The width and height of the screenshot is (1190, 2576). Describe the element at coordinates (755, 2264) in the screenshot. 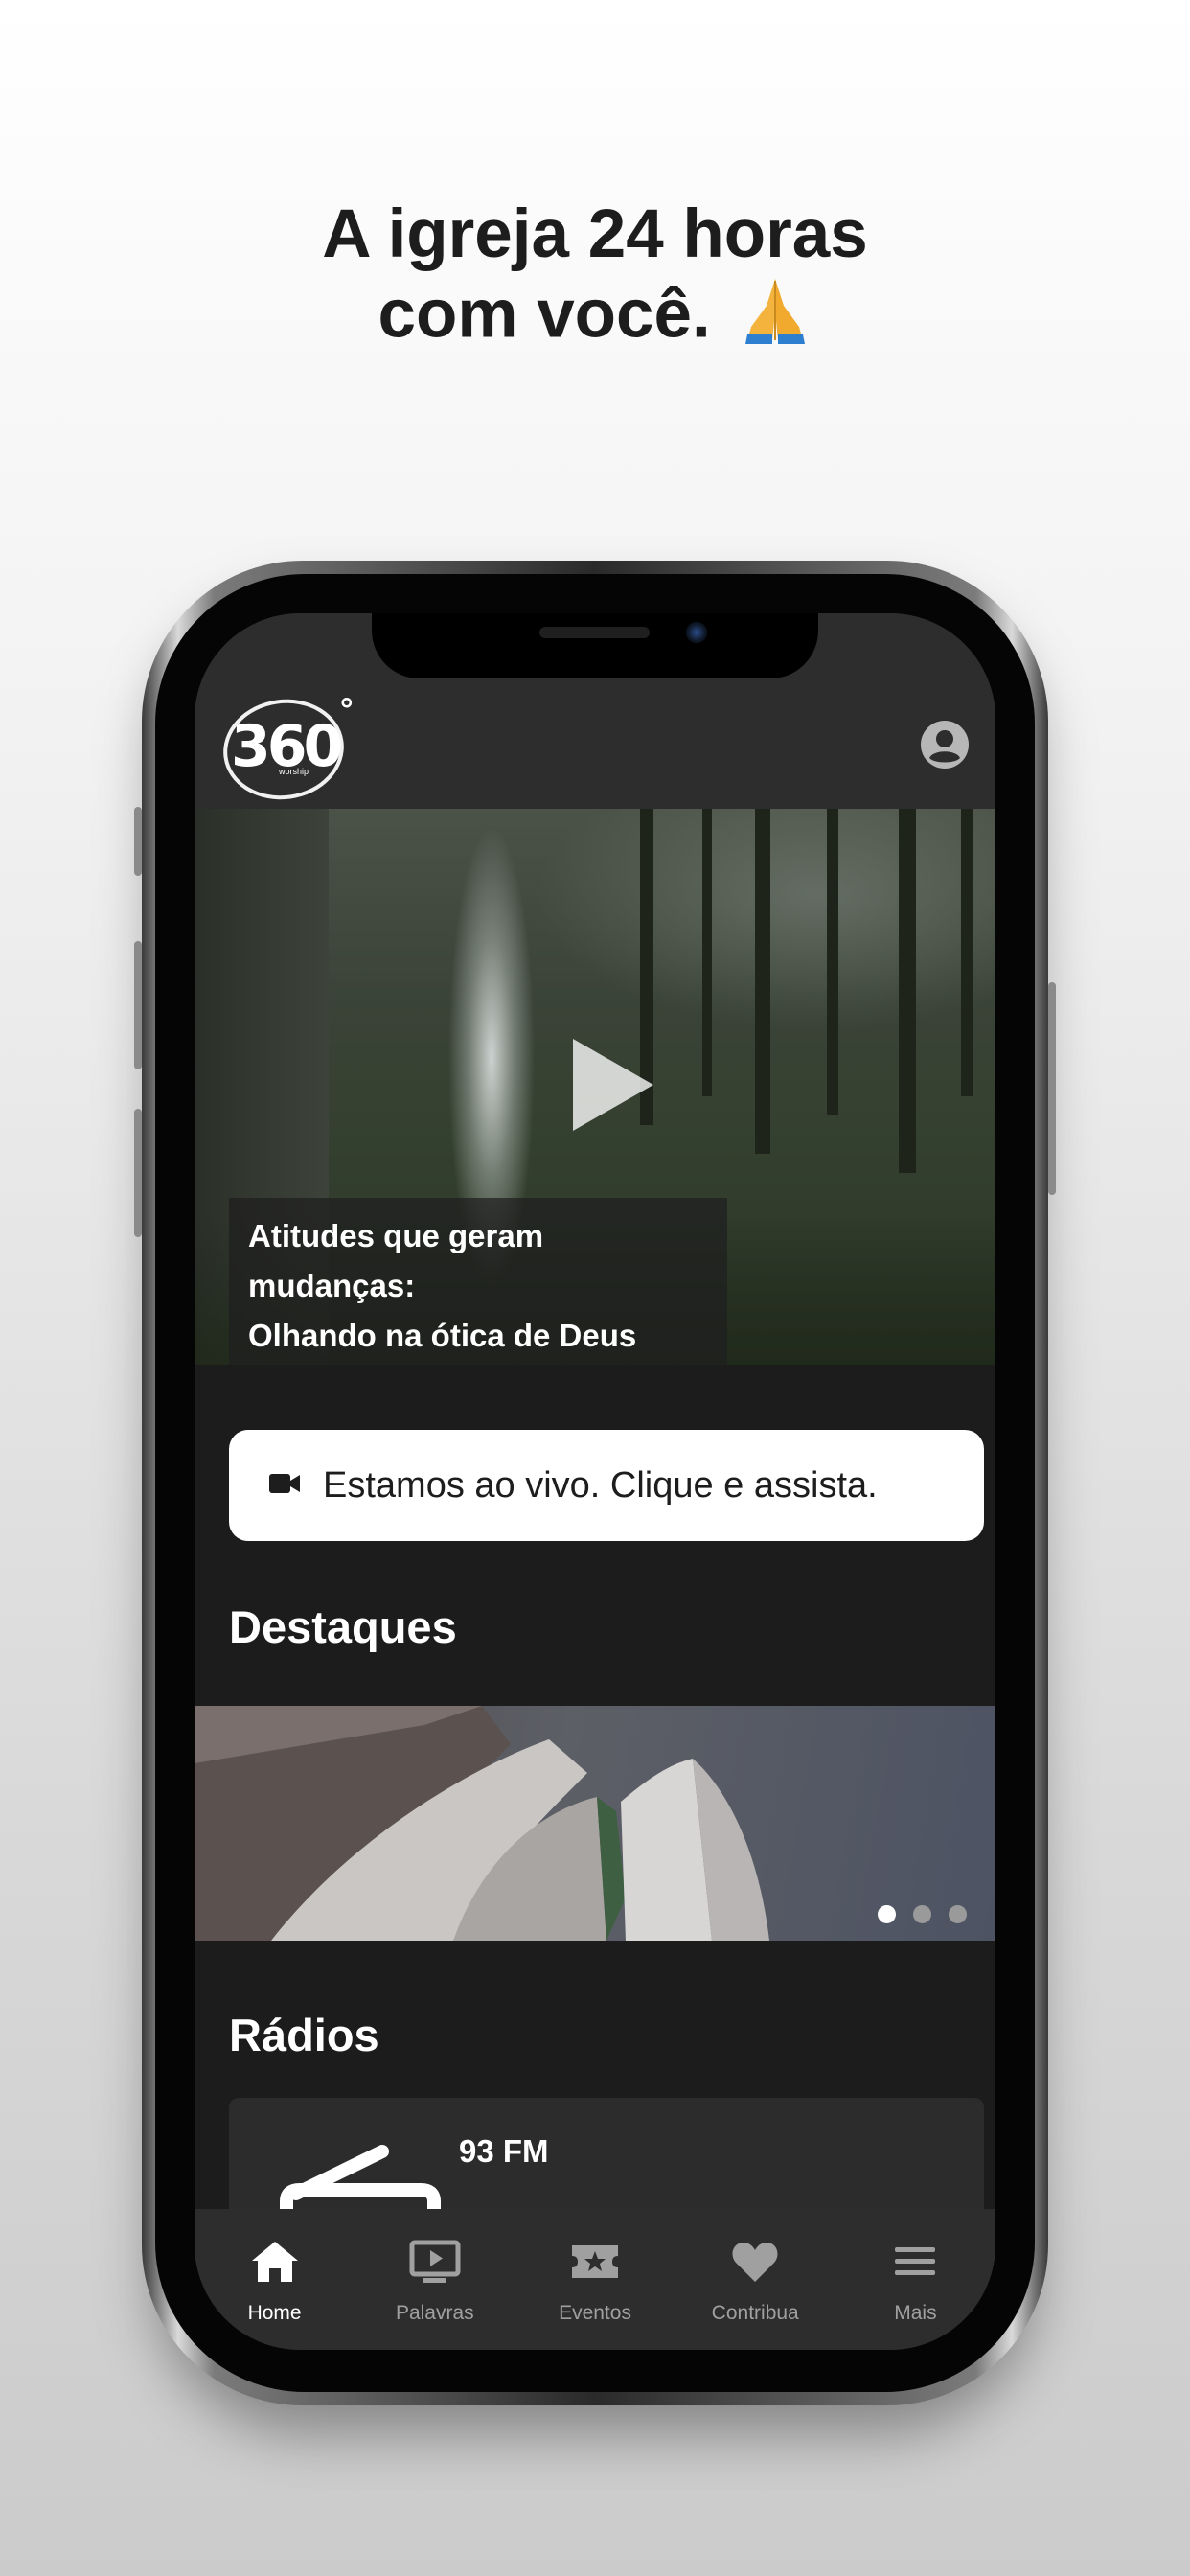

I see `heart-icon` at that location.